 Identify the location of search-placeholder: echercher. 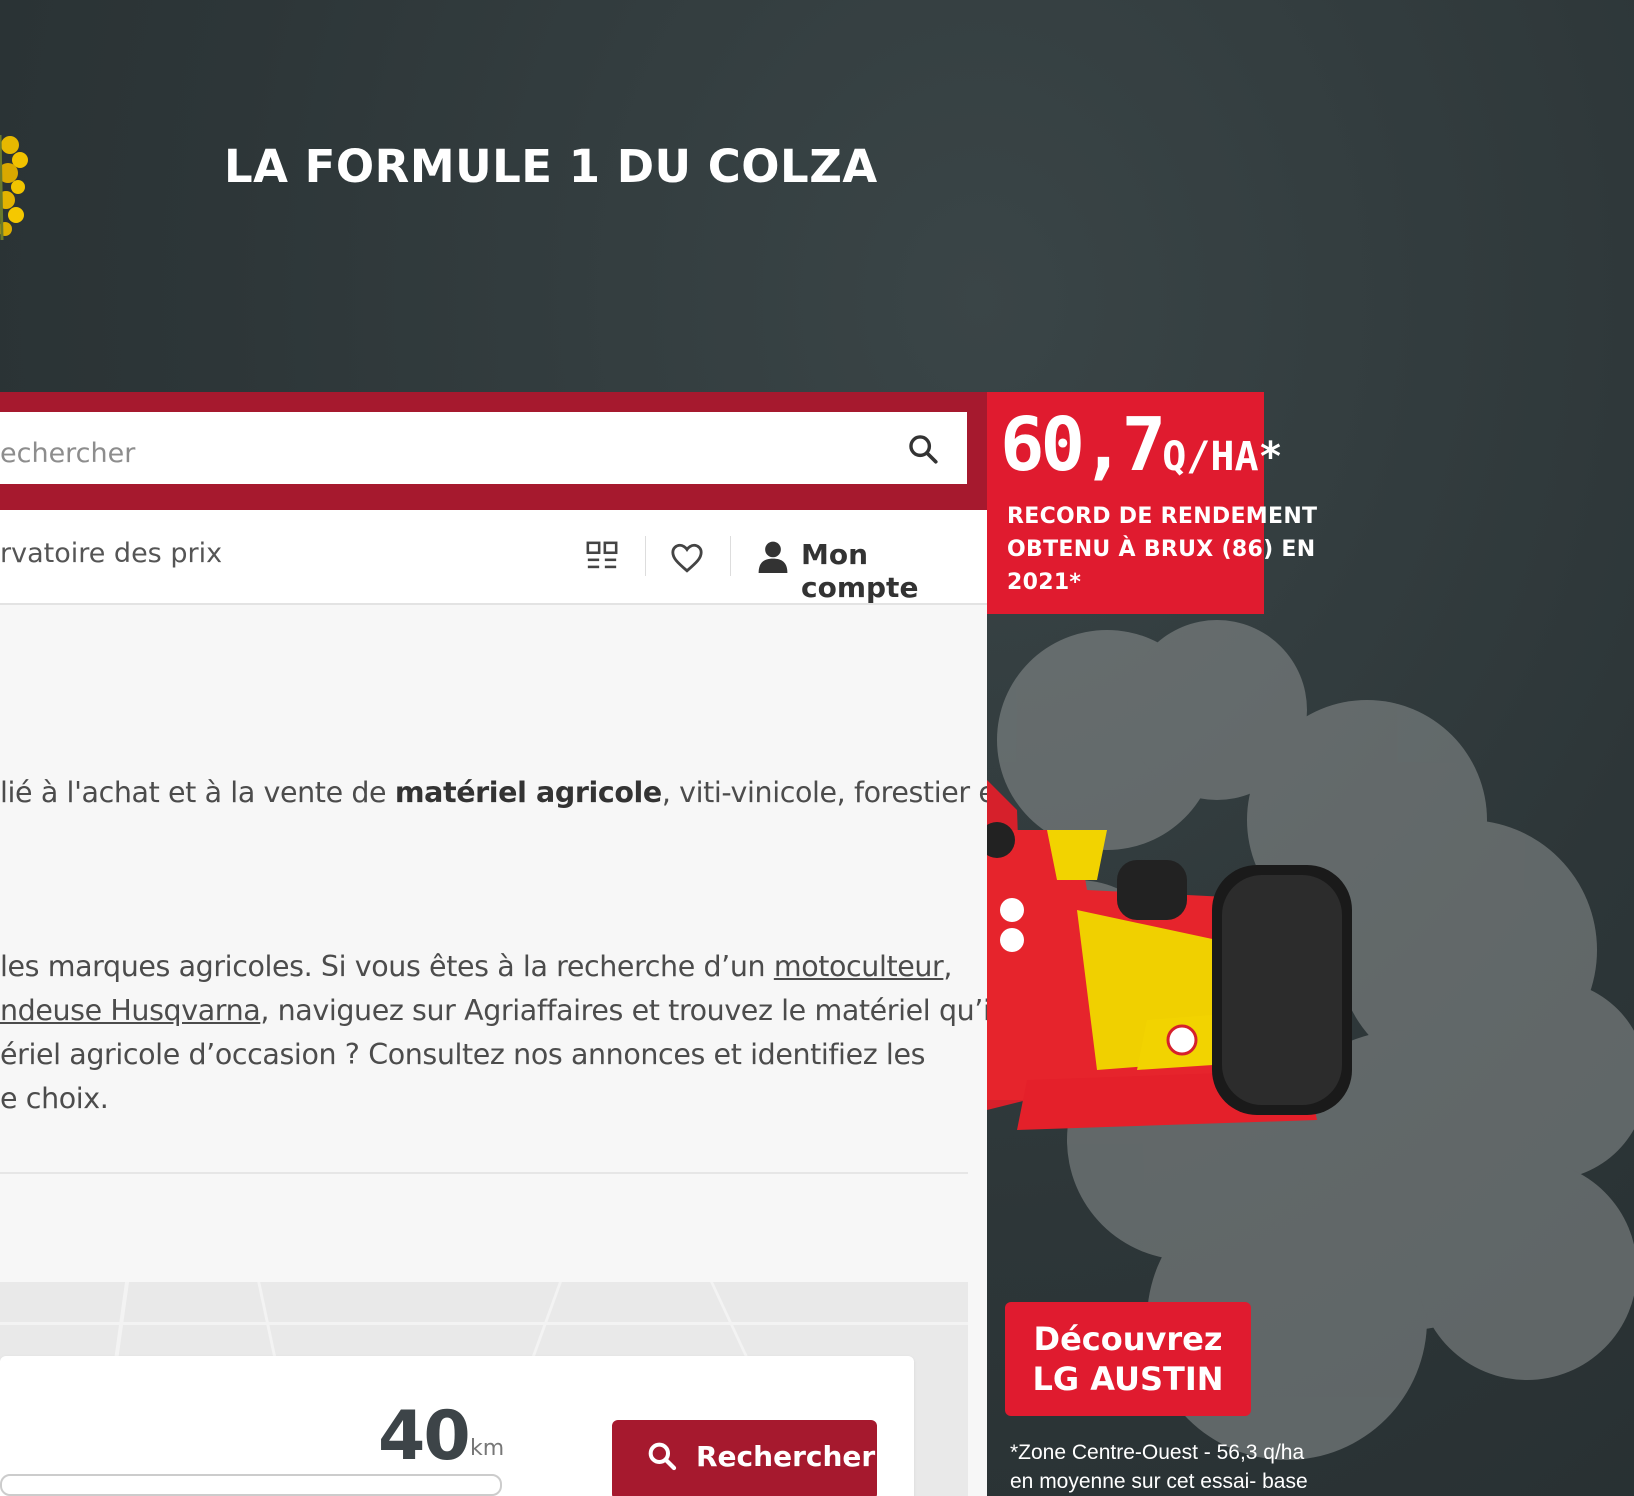
(68, 453).